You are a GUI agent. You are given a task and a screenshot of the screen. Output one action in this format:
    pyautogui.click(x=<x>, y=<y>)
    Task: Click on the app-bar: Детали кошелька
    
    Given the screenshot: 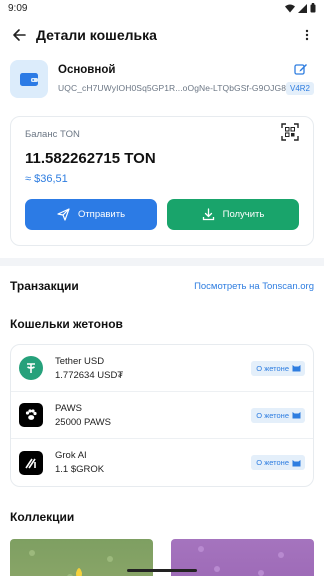 What is the action you would take?
    pyautogui.click(x=162, y=35)
    